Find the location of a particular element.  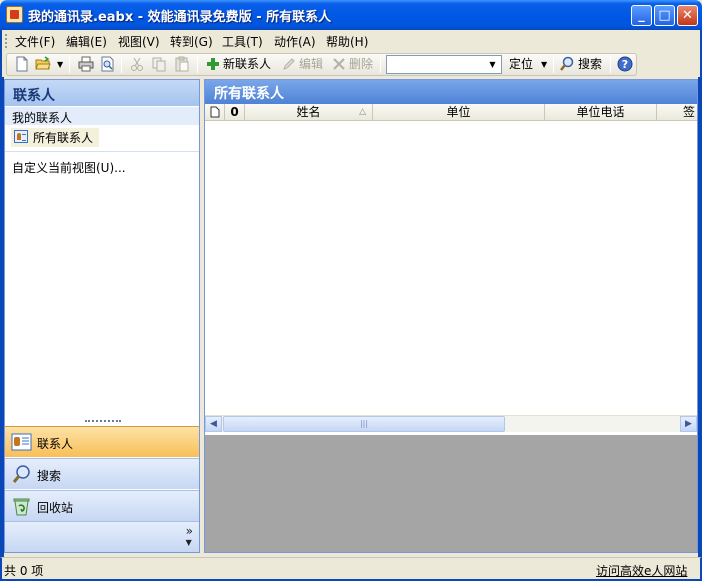

recycle-bin-icon is located at coordinates (21, 507).